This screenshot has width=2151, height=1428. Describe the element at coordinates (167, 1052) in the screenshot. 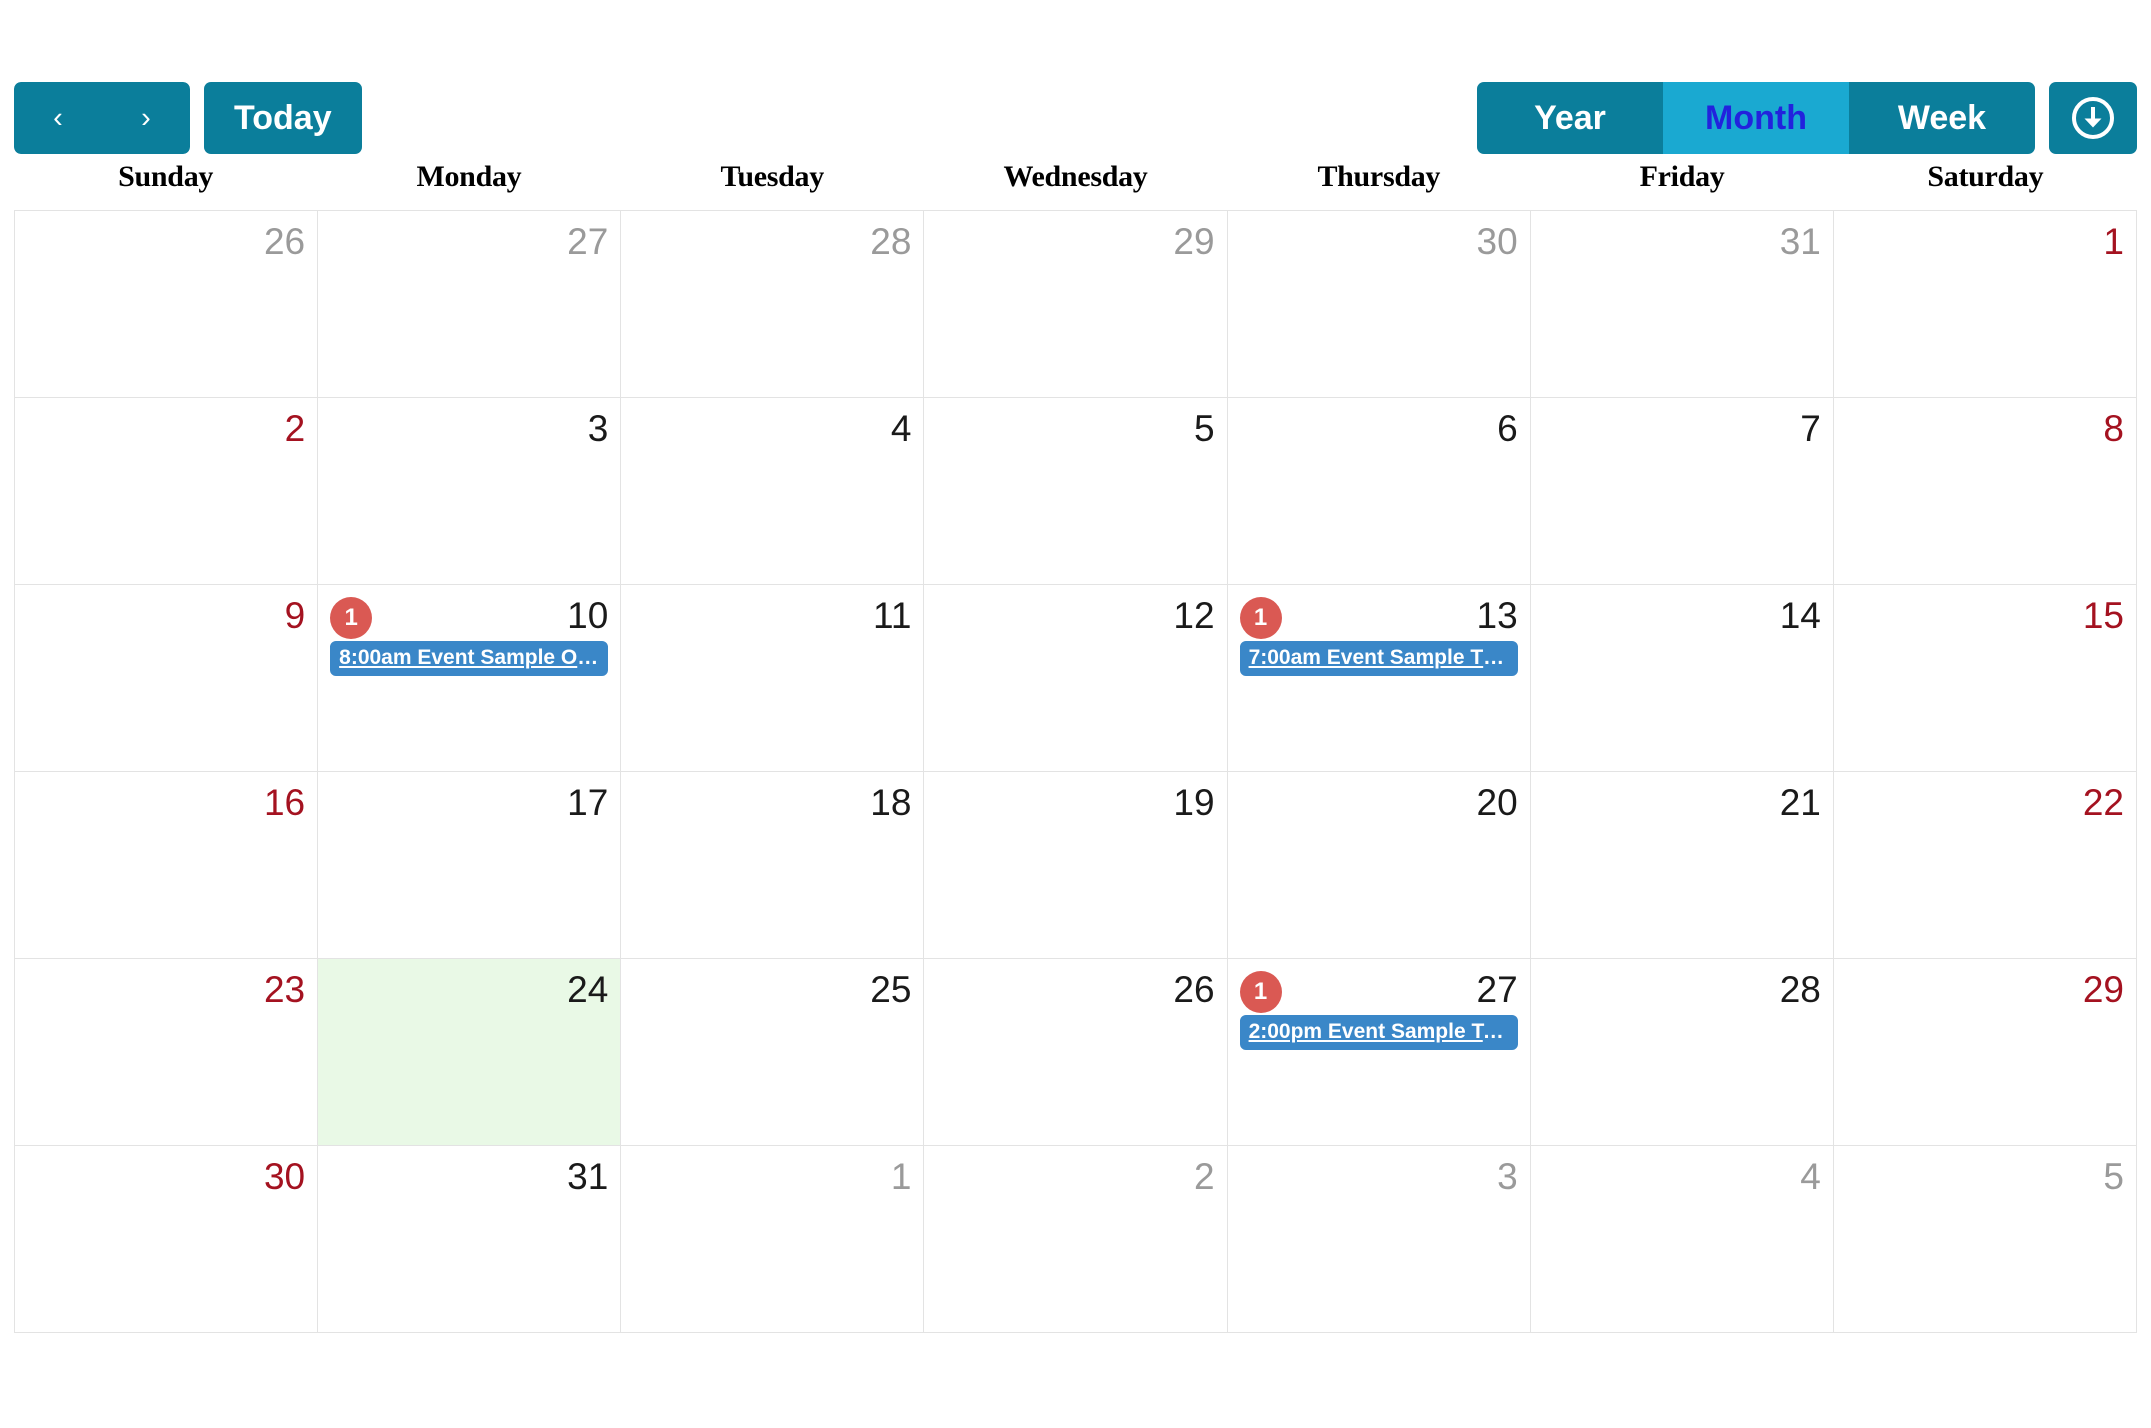

I see `day-cell: 23` at that location.